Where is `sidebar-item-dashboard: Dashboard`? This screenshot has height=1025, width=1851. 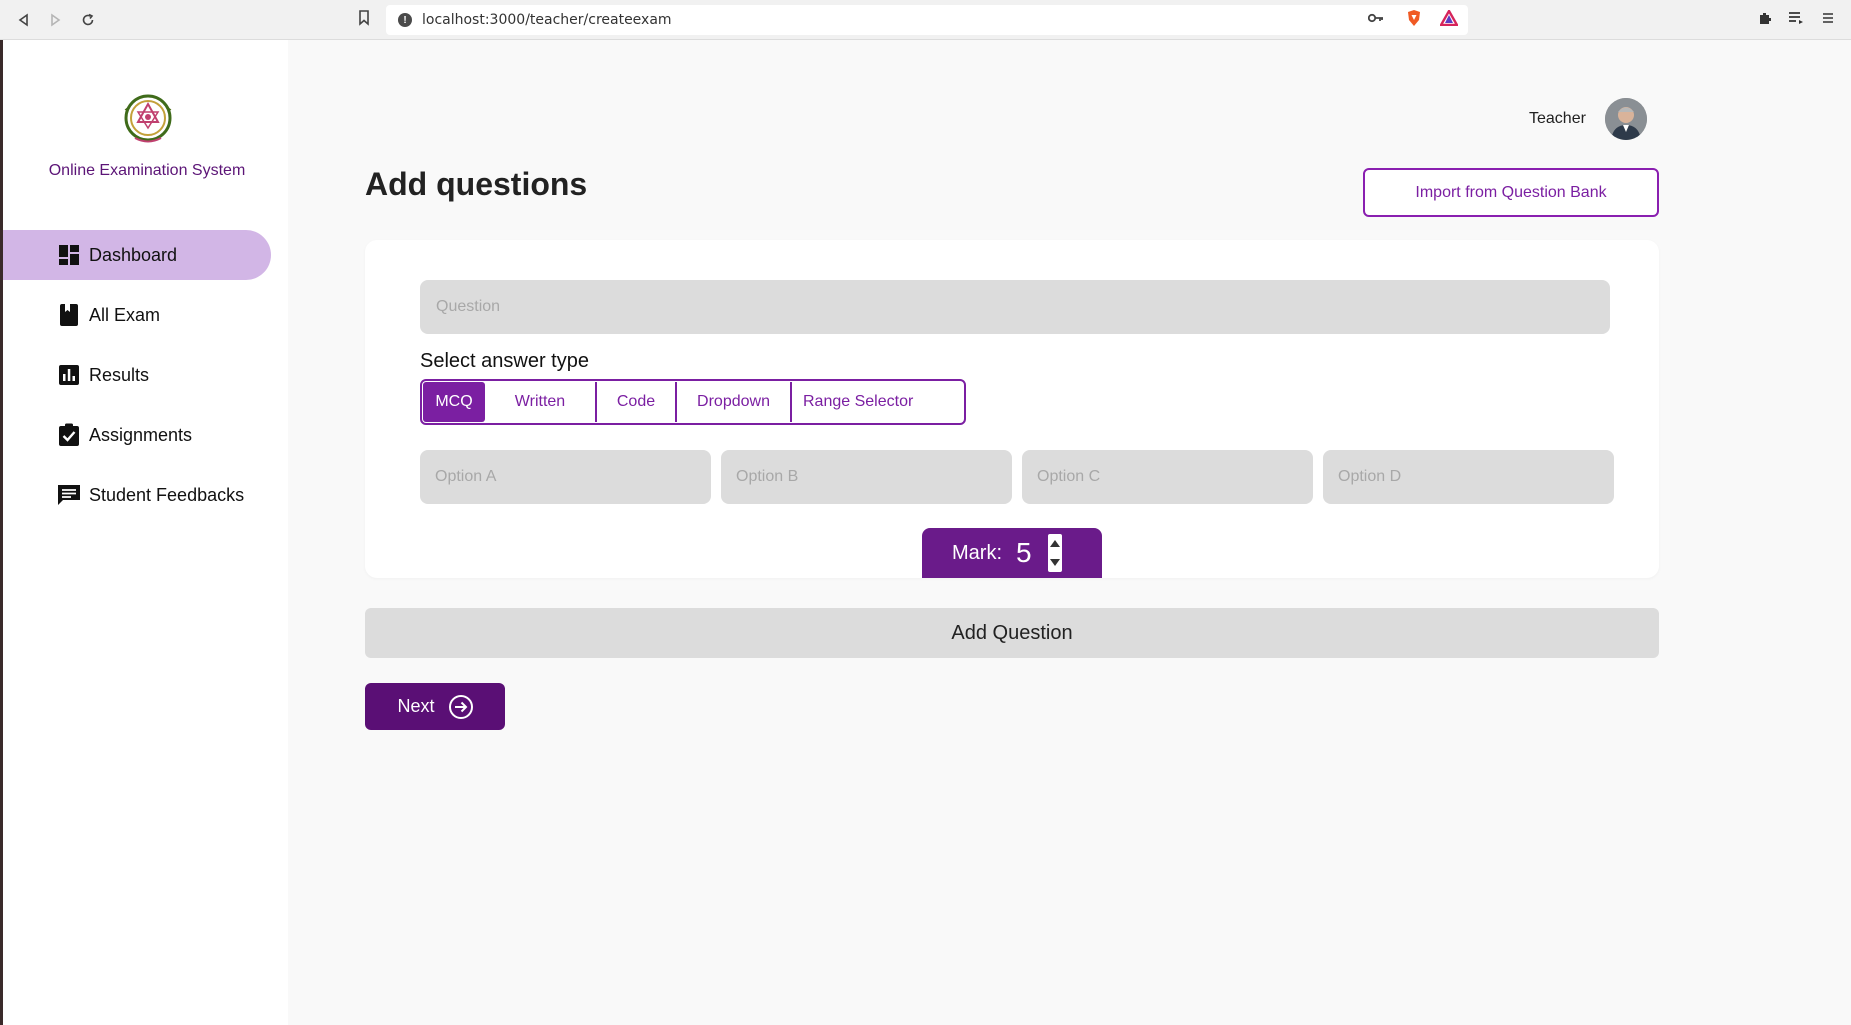
sidebar-item-dashboard: Dashboard is located at coordinates (137, 255).